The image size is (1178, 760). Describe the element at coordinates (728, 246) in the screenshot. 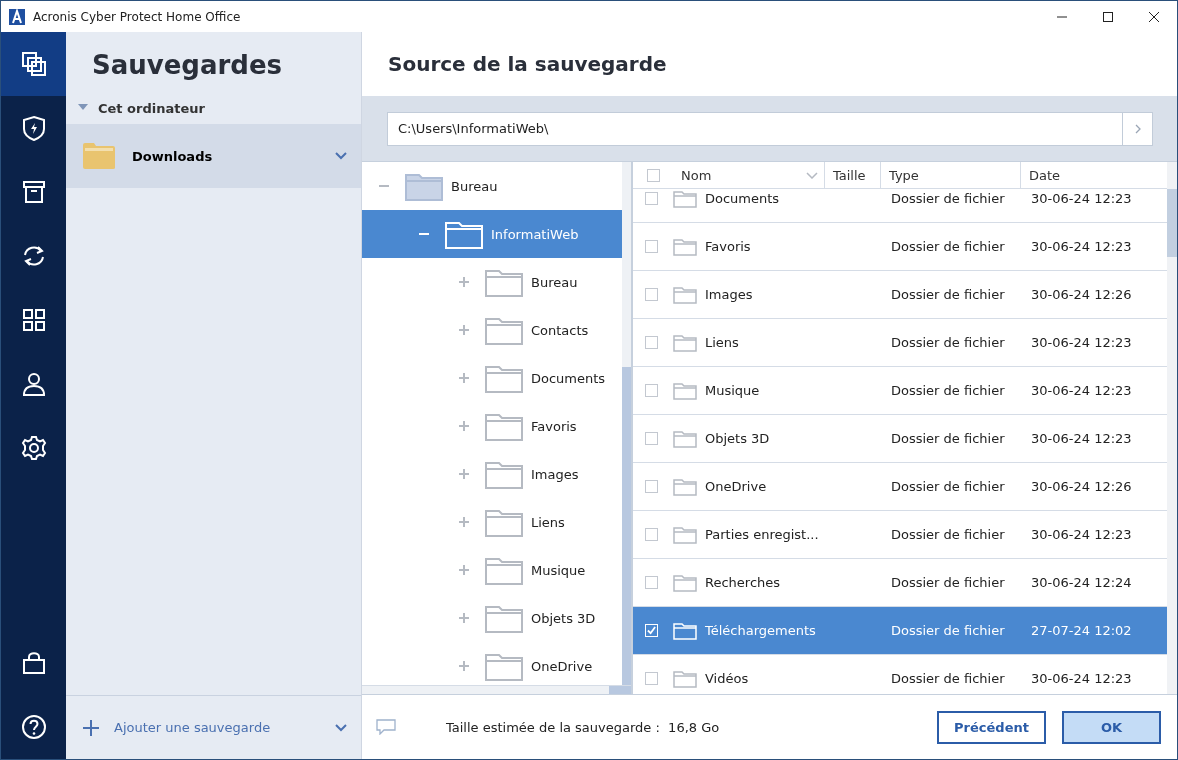

I see `file-name: Favoris` at that location.